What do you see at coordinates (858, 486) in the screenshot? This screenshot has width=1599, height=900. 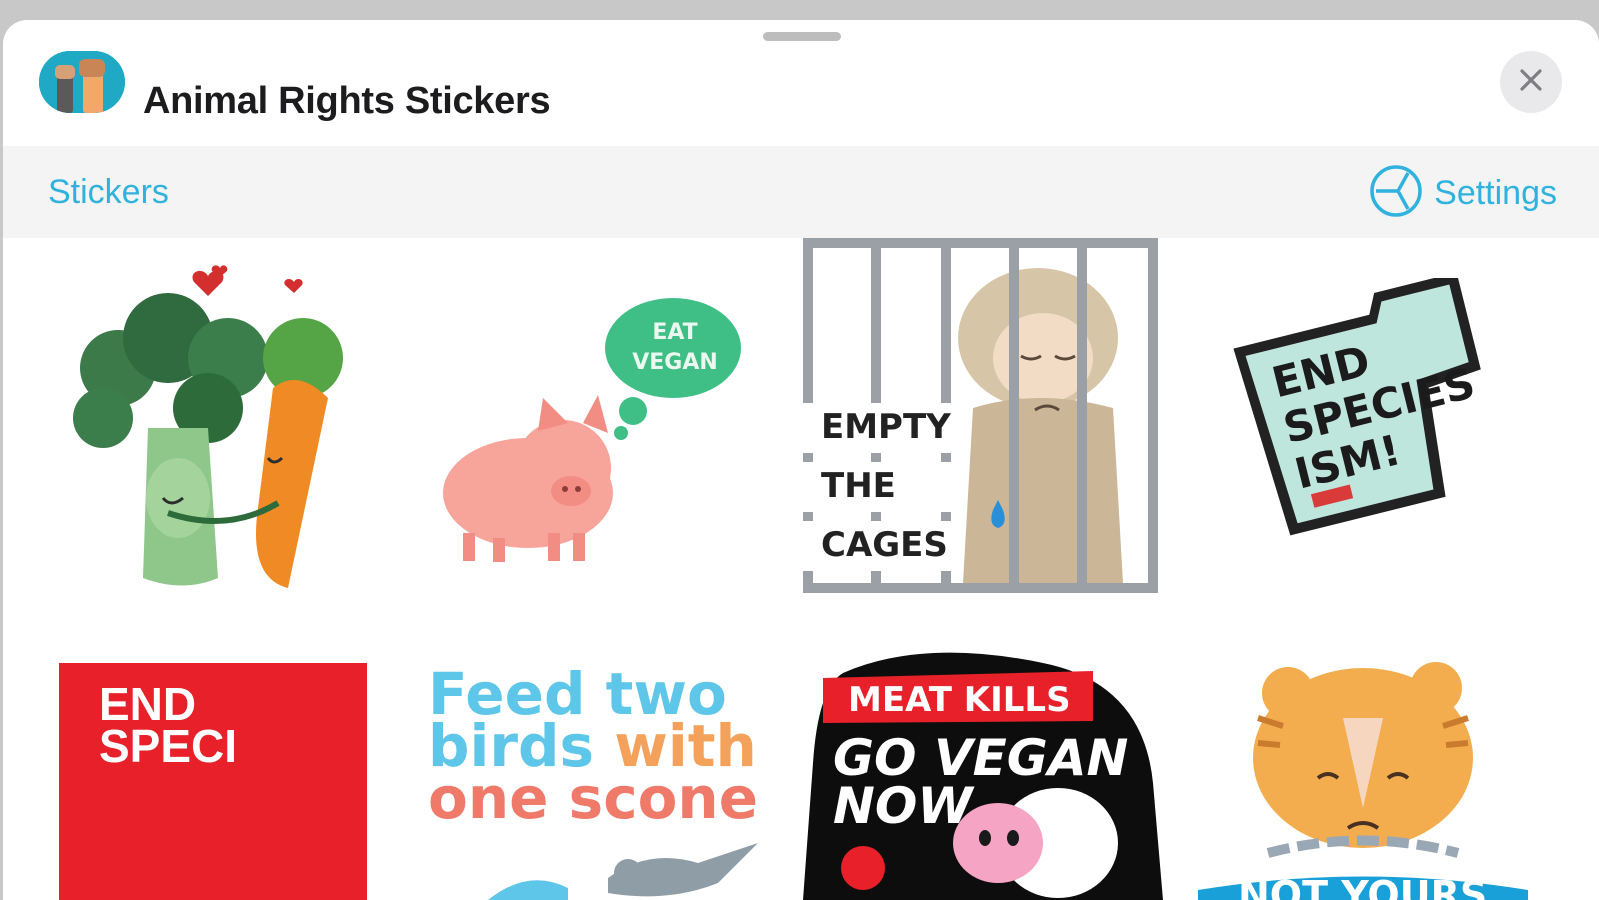 I see `sticker-text-the: THE` at bounding box center [858, 486].